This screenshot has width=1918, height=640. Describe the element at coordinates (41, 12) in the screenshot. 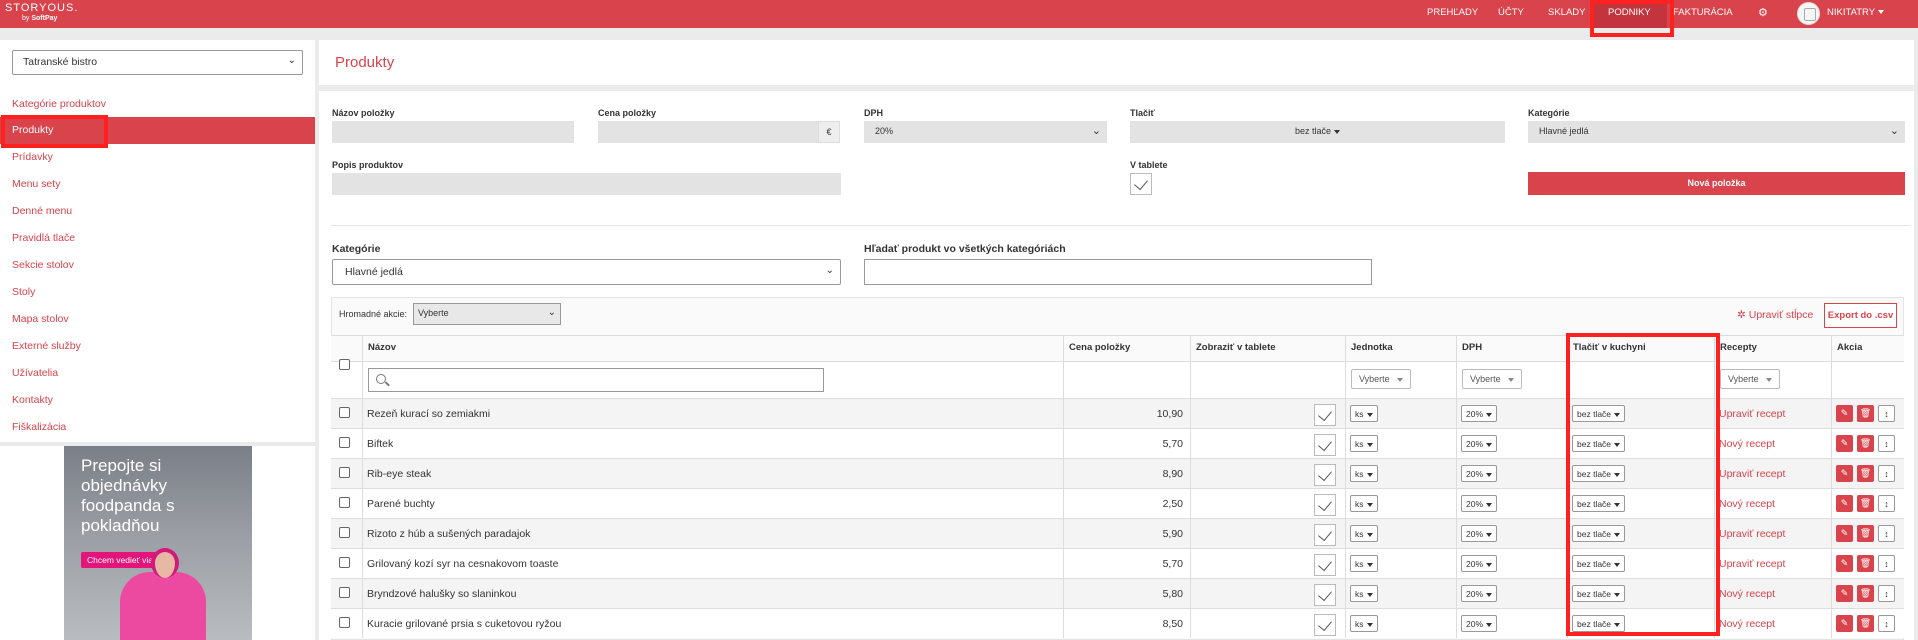

I see `brand-logo: STORYOUS. by SoftPay` at that location.